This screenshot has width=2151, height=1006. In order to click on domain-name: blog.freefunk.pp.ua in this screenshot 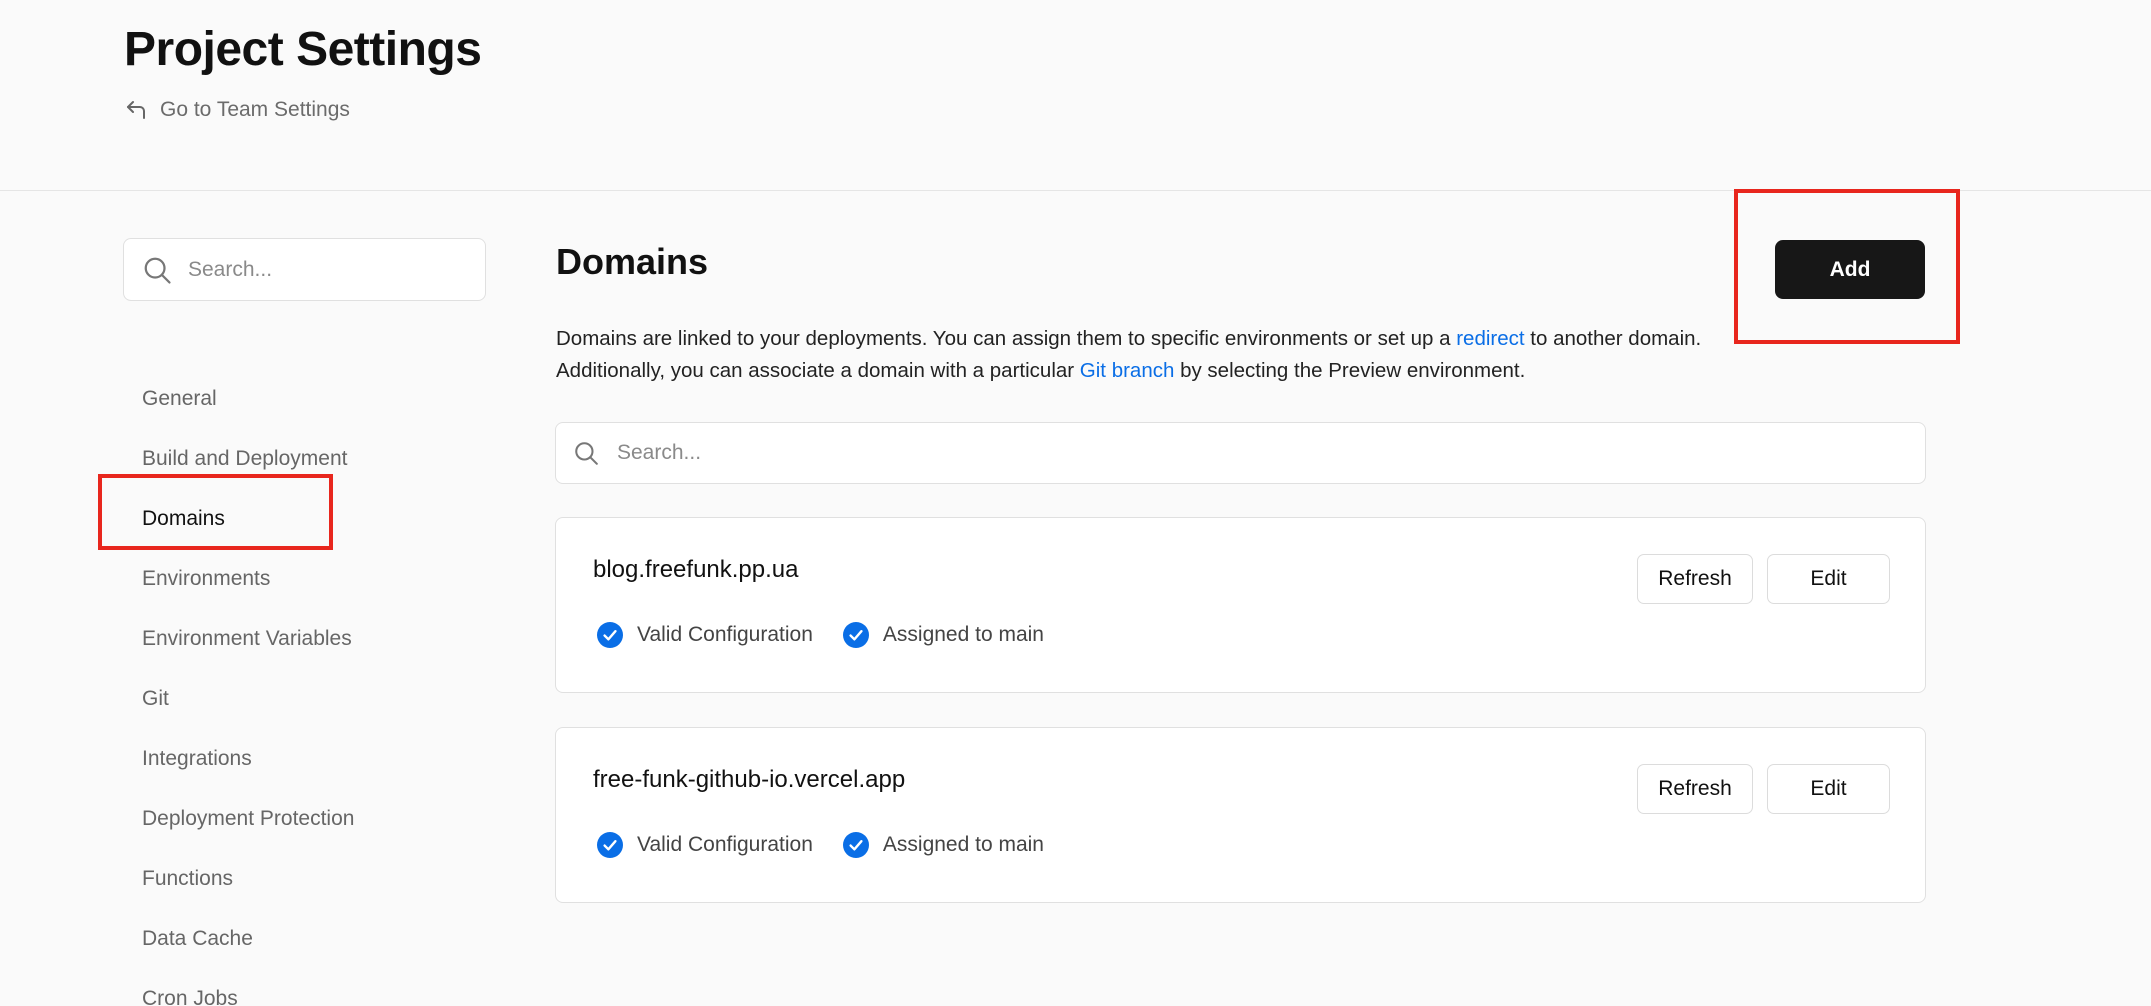, I will do `click(696, 570)`.